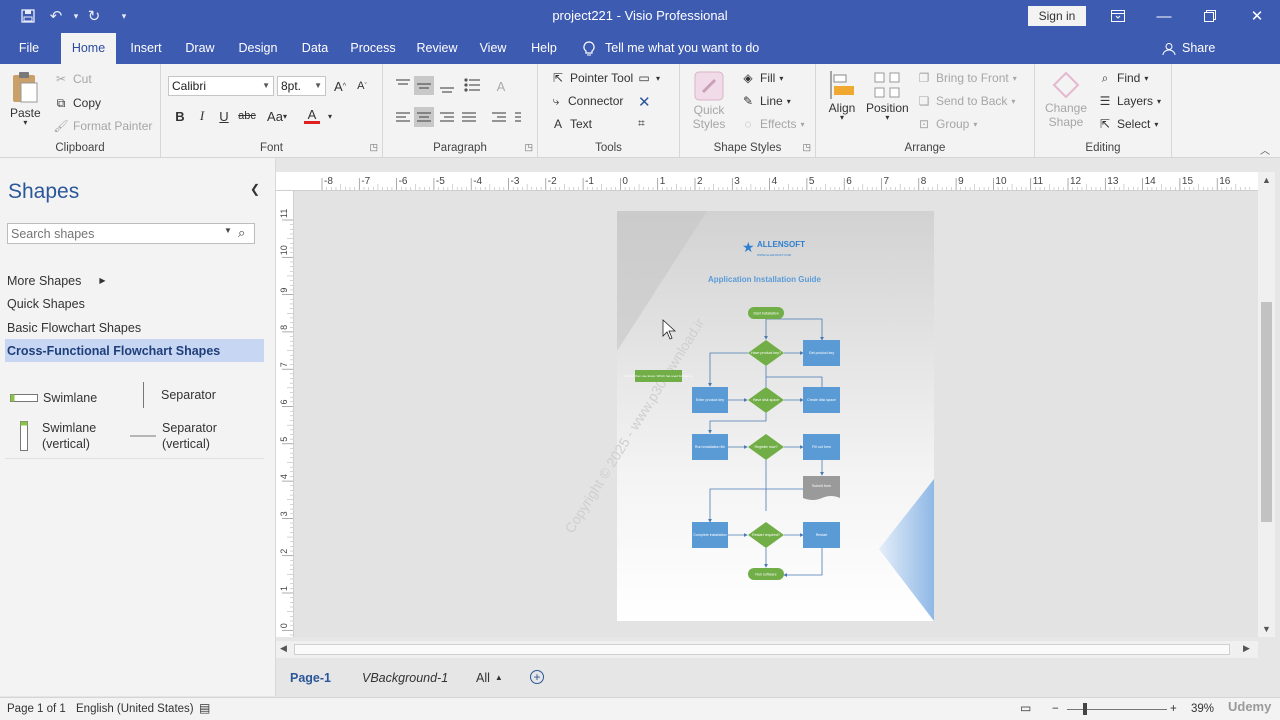 Image resolution: width=1280 pixels, height=720 pixels. Describe the element at coordinates (200, 48) in the screenshot. I see `tab-draw: Draw` at that location.